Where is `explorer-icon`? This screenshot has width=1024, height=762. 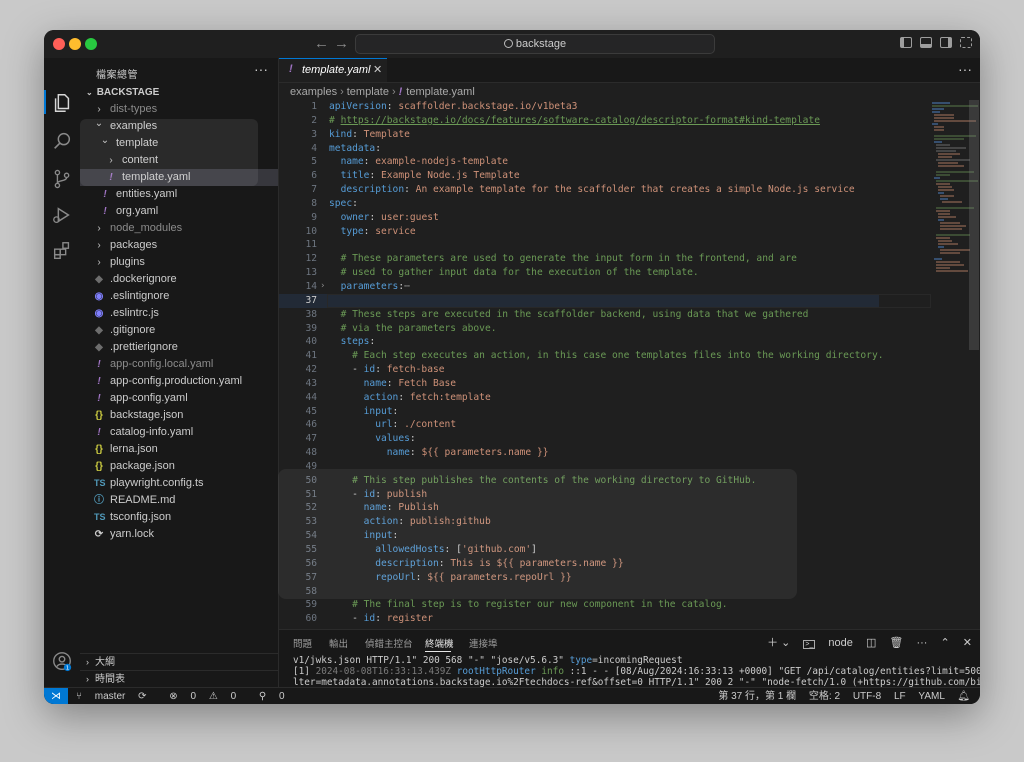
explorer-icon is located at coordinates (62, 103).